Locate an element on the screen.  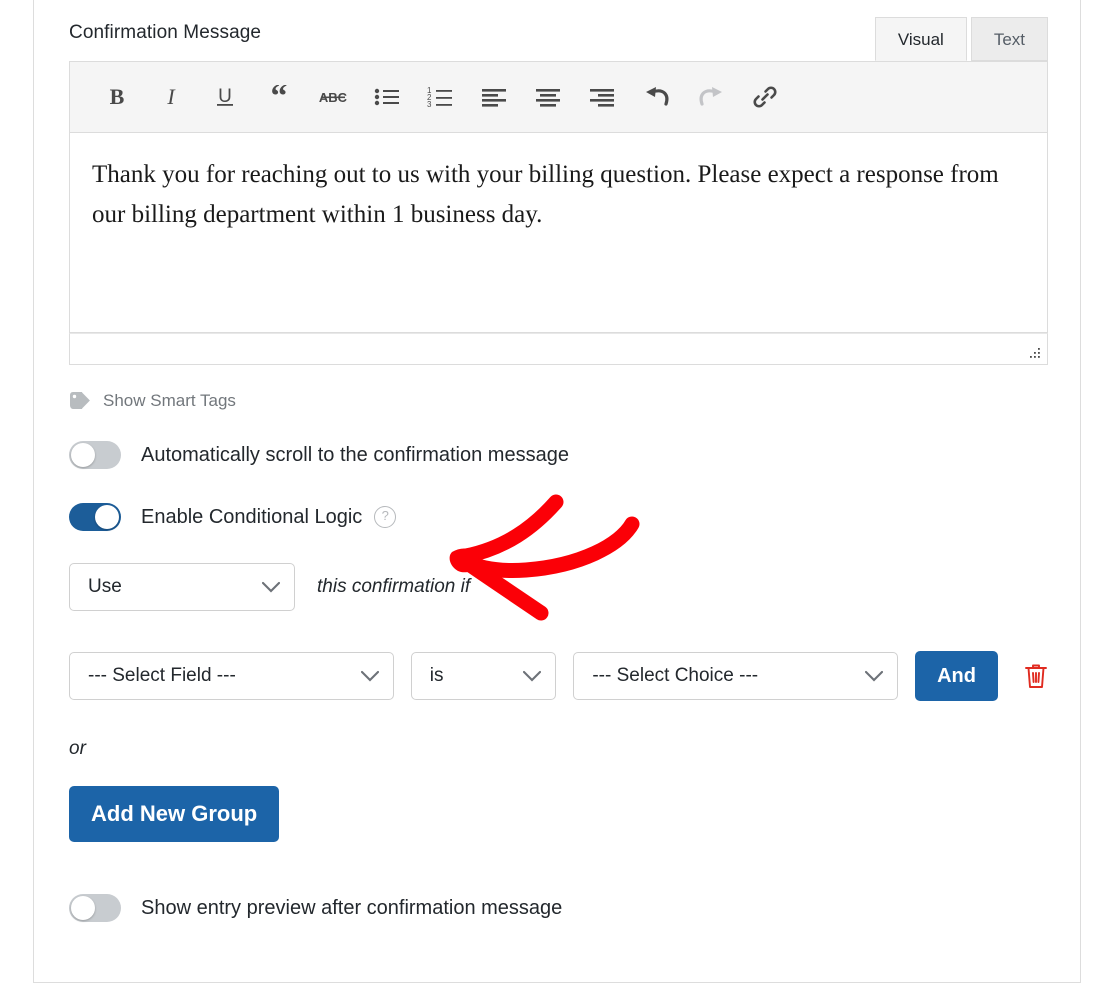
rule-field-value: --- Select Field --- is located at coordinates (162, 675).